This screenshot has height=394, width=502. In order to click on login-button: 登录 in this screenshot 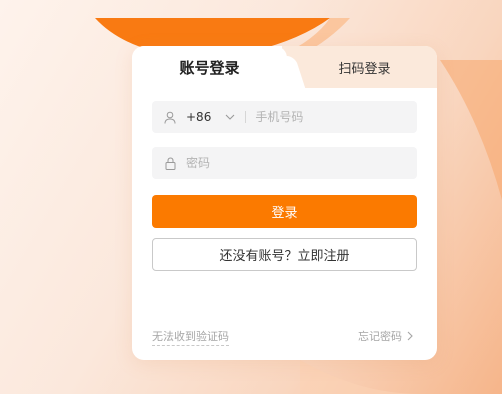, I will do `click(284, 211)`.